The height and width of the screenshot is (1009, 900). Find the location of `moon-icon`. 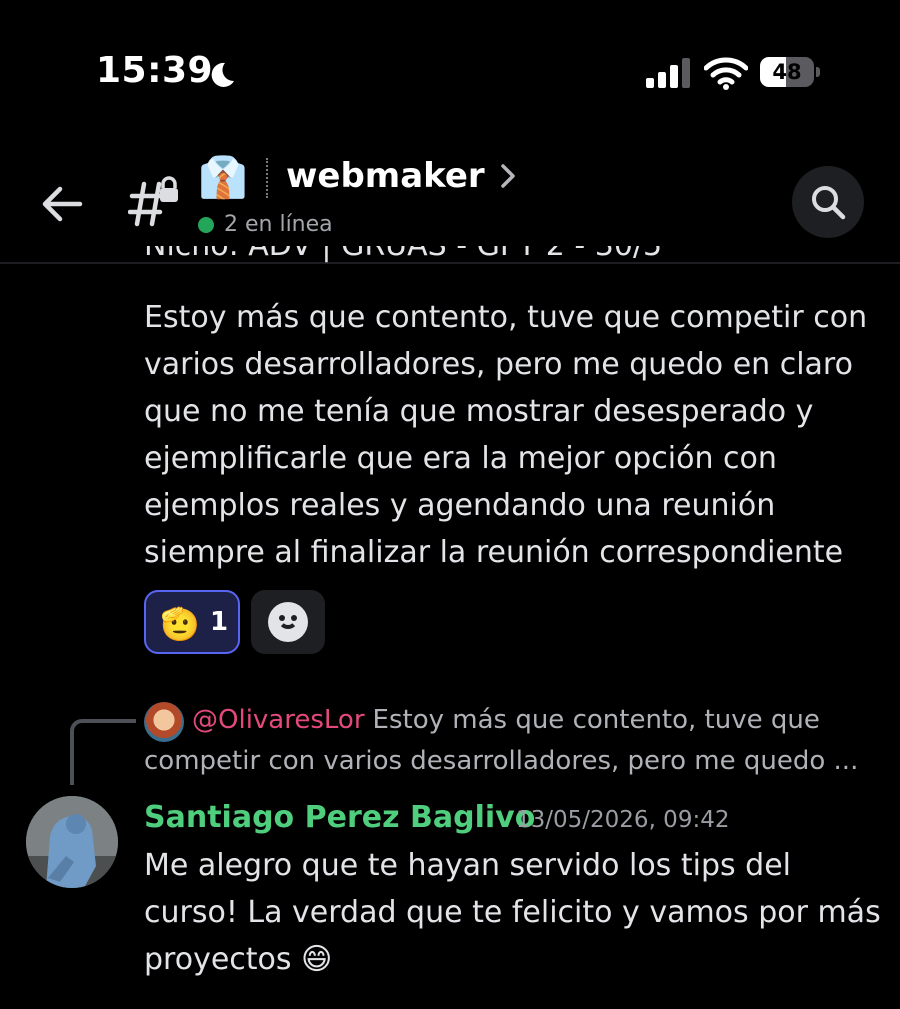

moon-icon is located at coordinates (222, 74).